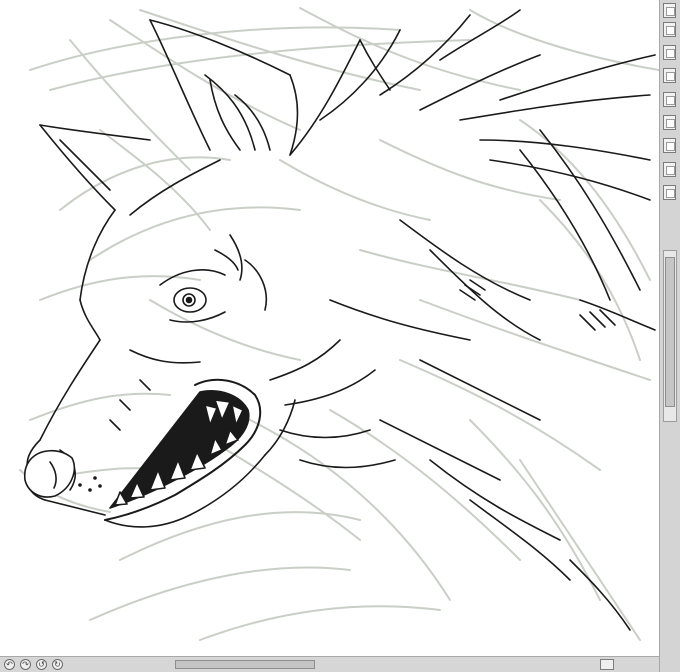 This screenshot has width=680, height=672. What do you see at coordinates (57, 664) in the screenshot?
I see `rotate-right-icon: ↻` at bounding box center [57, 664].